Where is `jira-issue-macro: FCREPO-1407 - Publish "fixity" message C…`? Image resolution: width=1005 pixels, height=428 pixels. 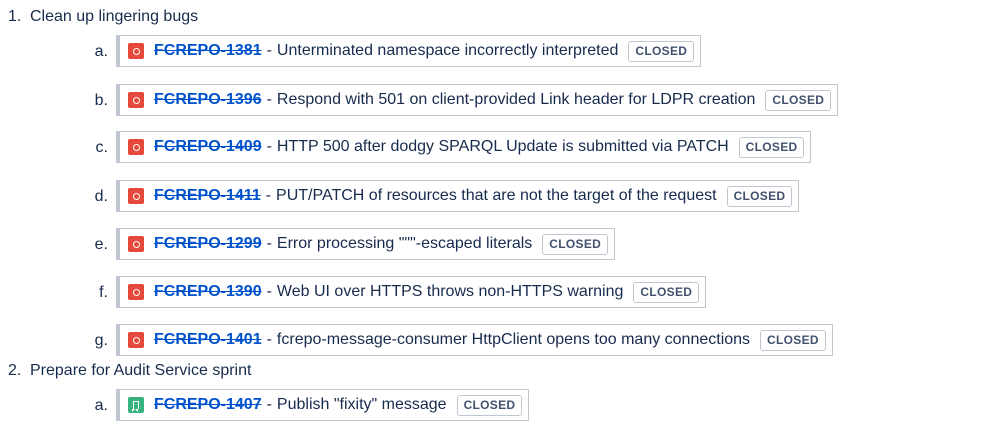 jira-issue-macro: FCREPO-1407 - Publish "fixity" message C… is located at coordinates (323, 405).